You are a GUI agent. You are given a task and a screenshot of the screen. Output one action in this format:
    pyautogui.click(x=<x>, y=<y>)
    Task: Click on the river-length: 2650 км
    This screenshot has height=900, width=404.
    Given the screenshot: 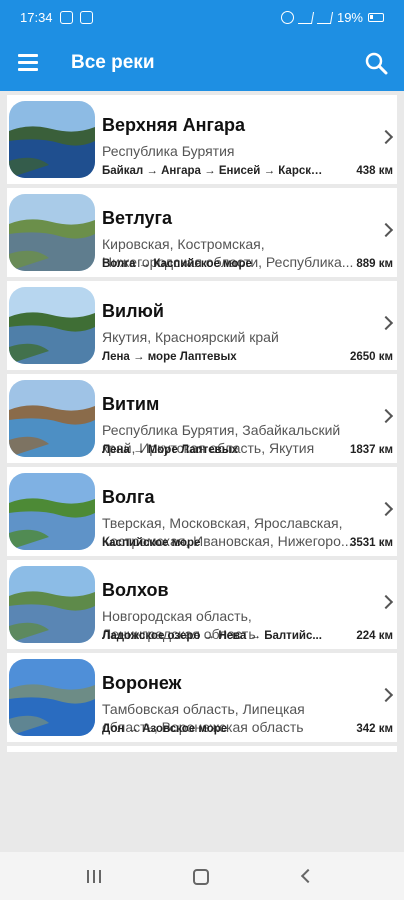 What is the action you would take?
    pyautogui.click(x=371, y=357)
    